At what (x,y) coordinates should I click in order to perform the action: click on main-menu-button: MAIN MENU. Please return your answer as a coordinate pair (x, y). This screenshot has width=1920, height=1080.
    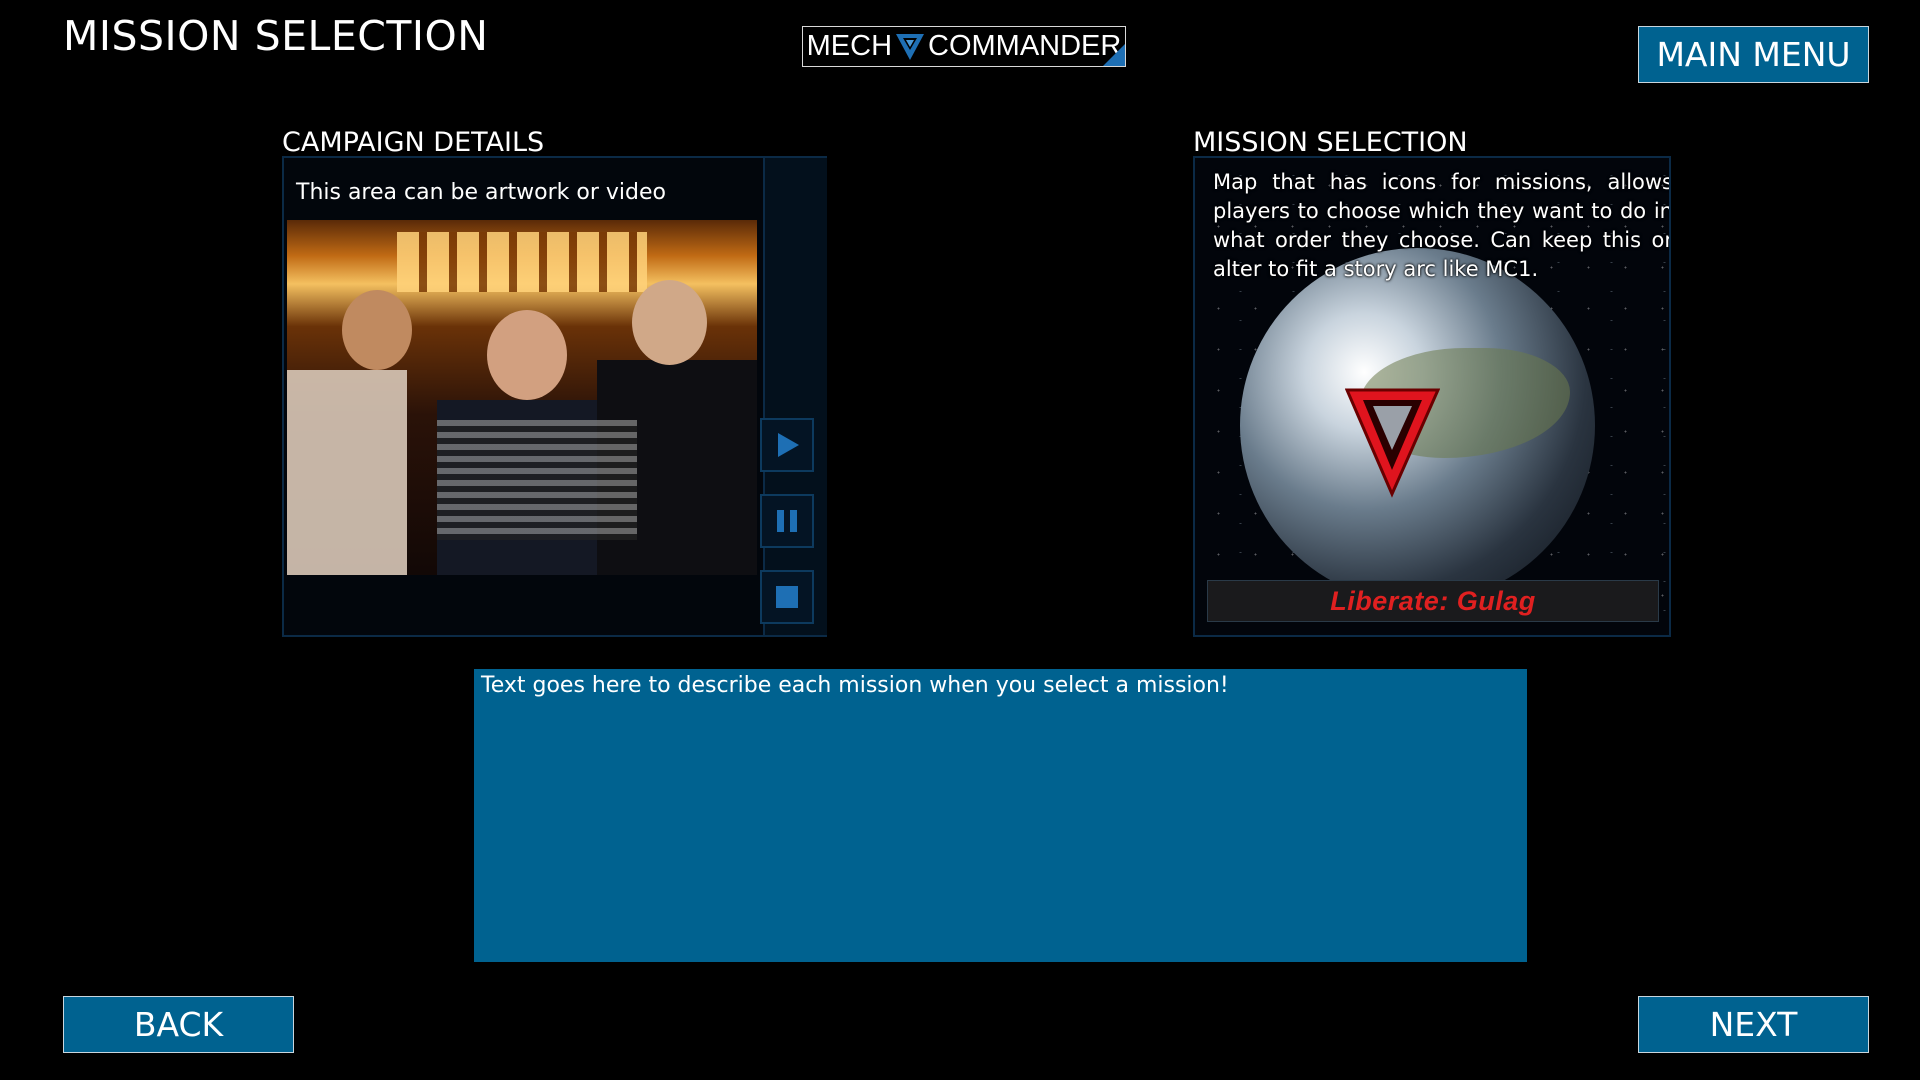
    Looking at the image, I should click on (1753, 54).